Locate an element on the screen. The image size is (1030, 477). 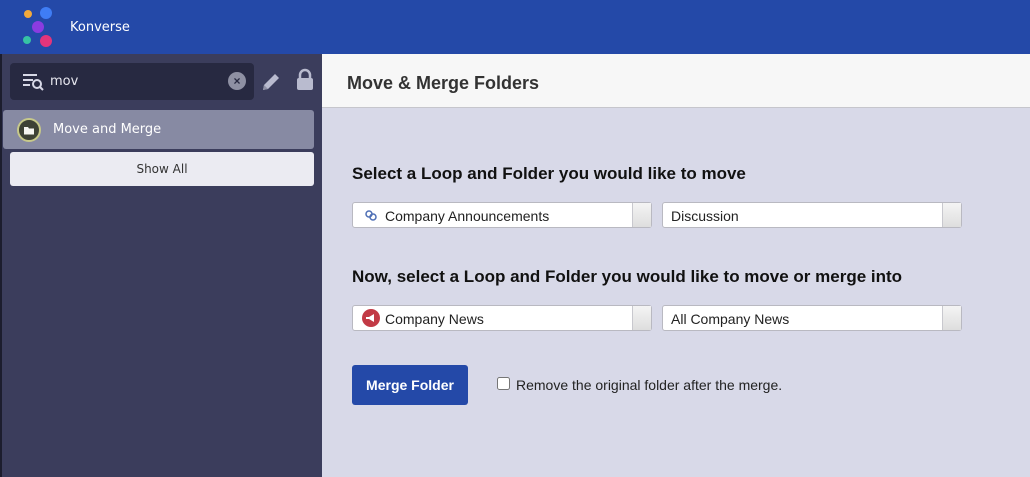
page-header: Move & Merge Folders is located at coordinates (676, 81).